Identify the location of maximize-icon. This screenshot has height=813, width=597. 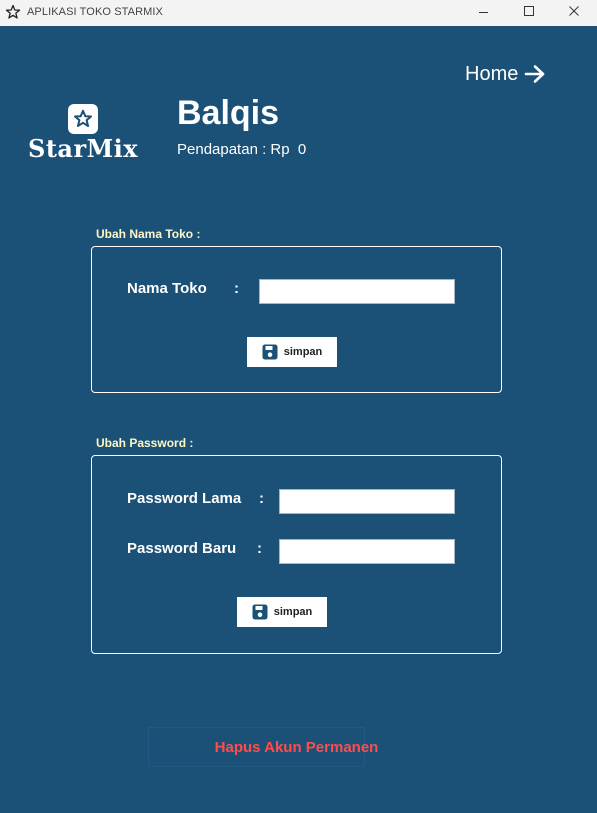
(529, 11).